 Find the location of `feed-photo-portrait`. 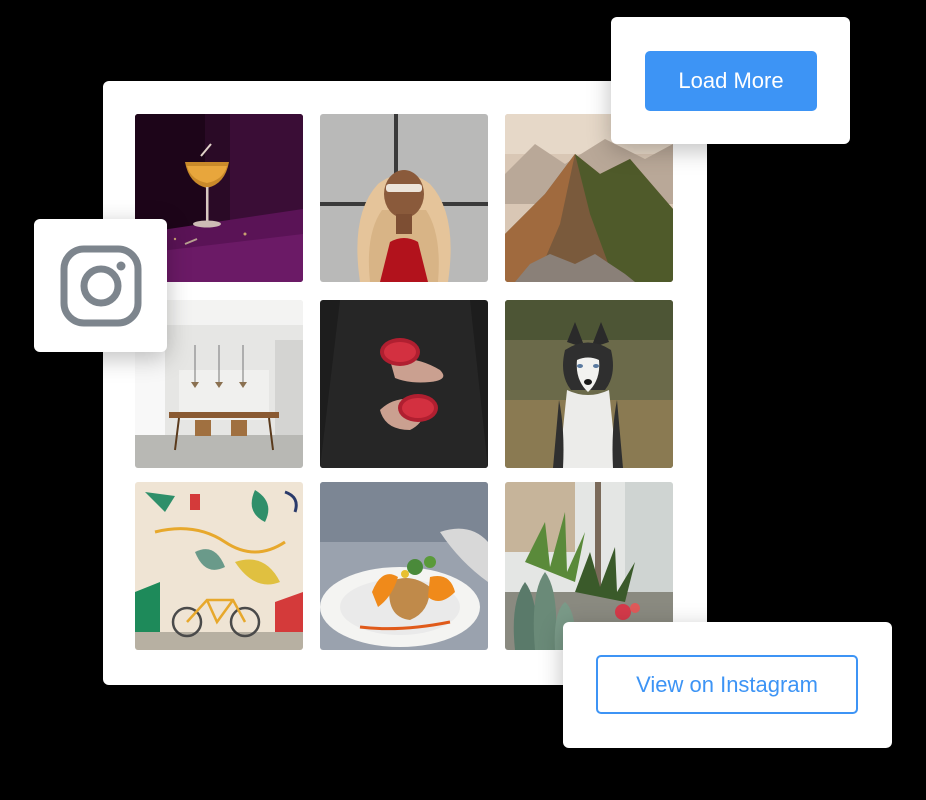

feed-photo-portrait is located at coordinates (404, 198).